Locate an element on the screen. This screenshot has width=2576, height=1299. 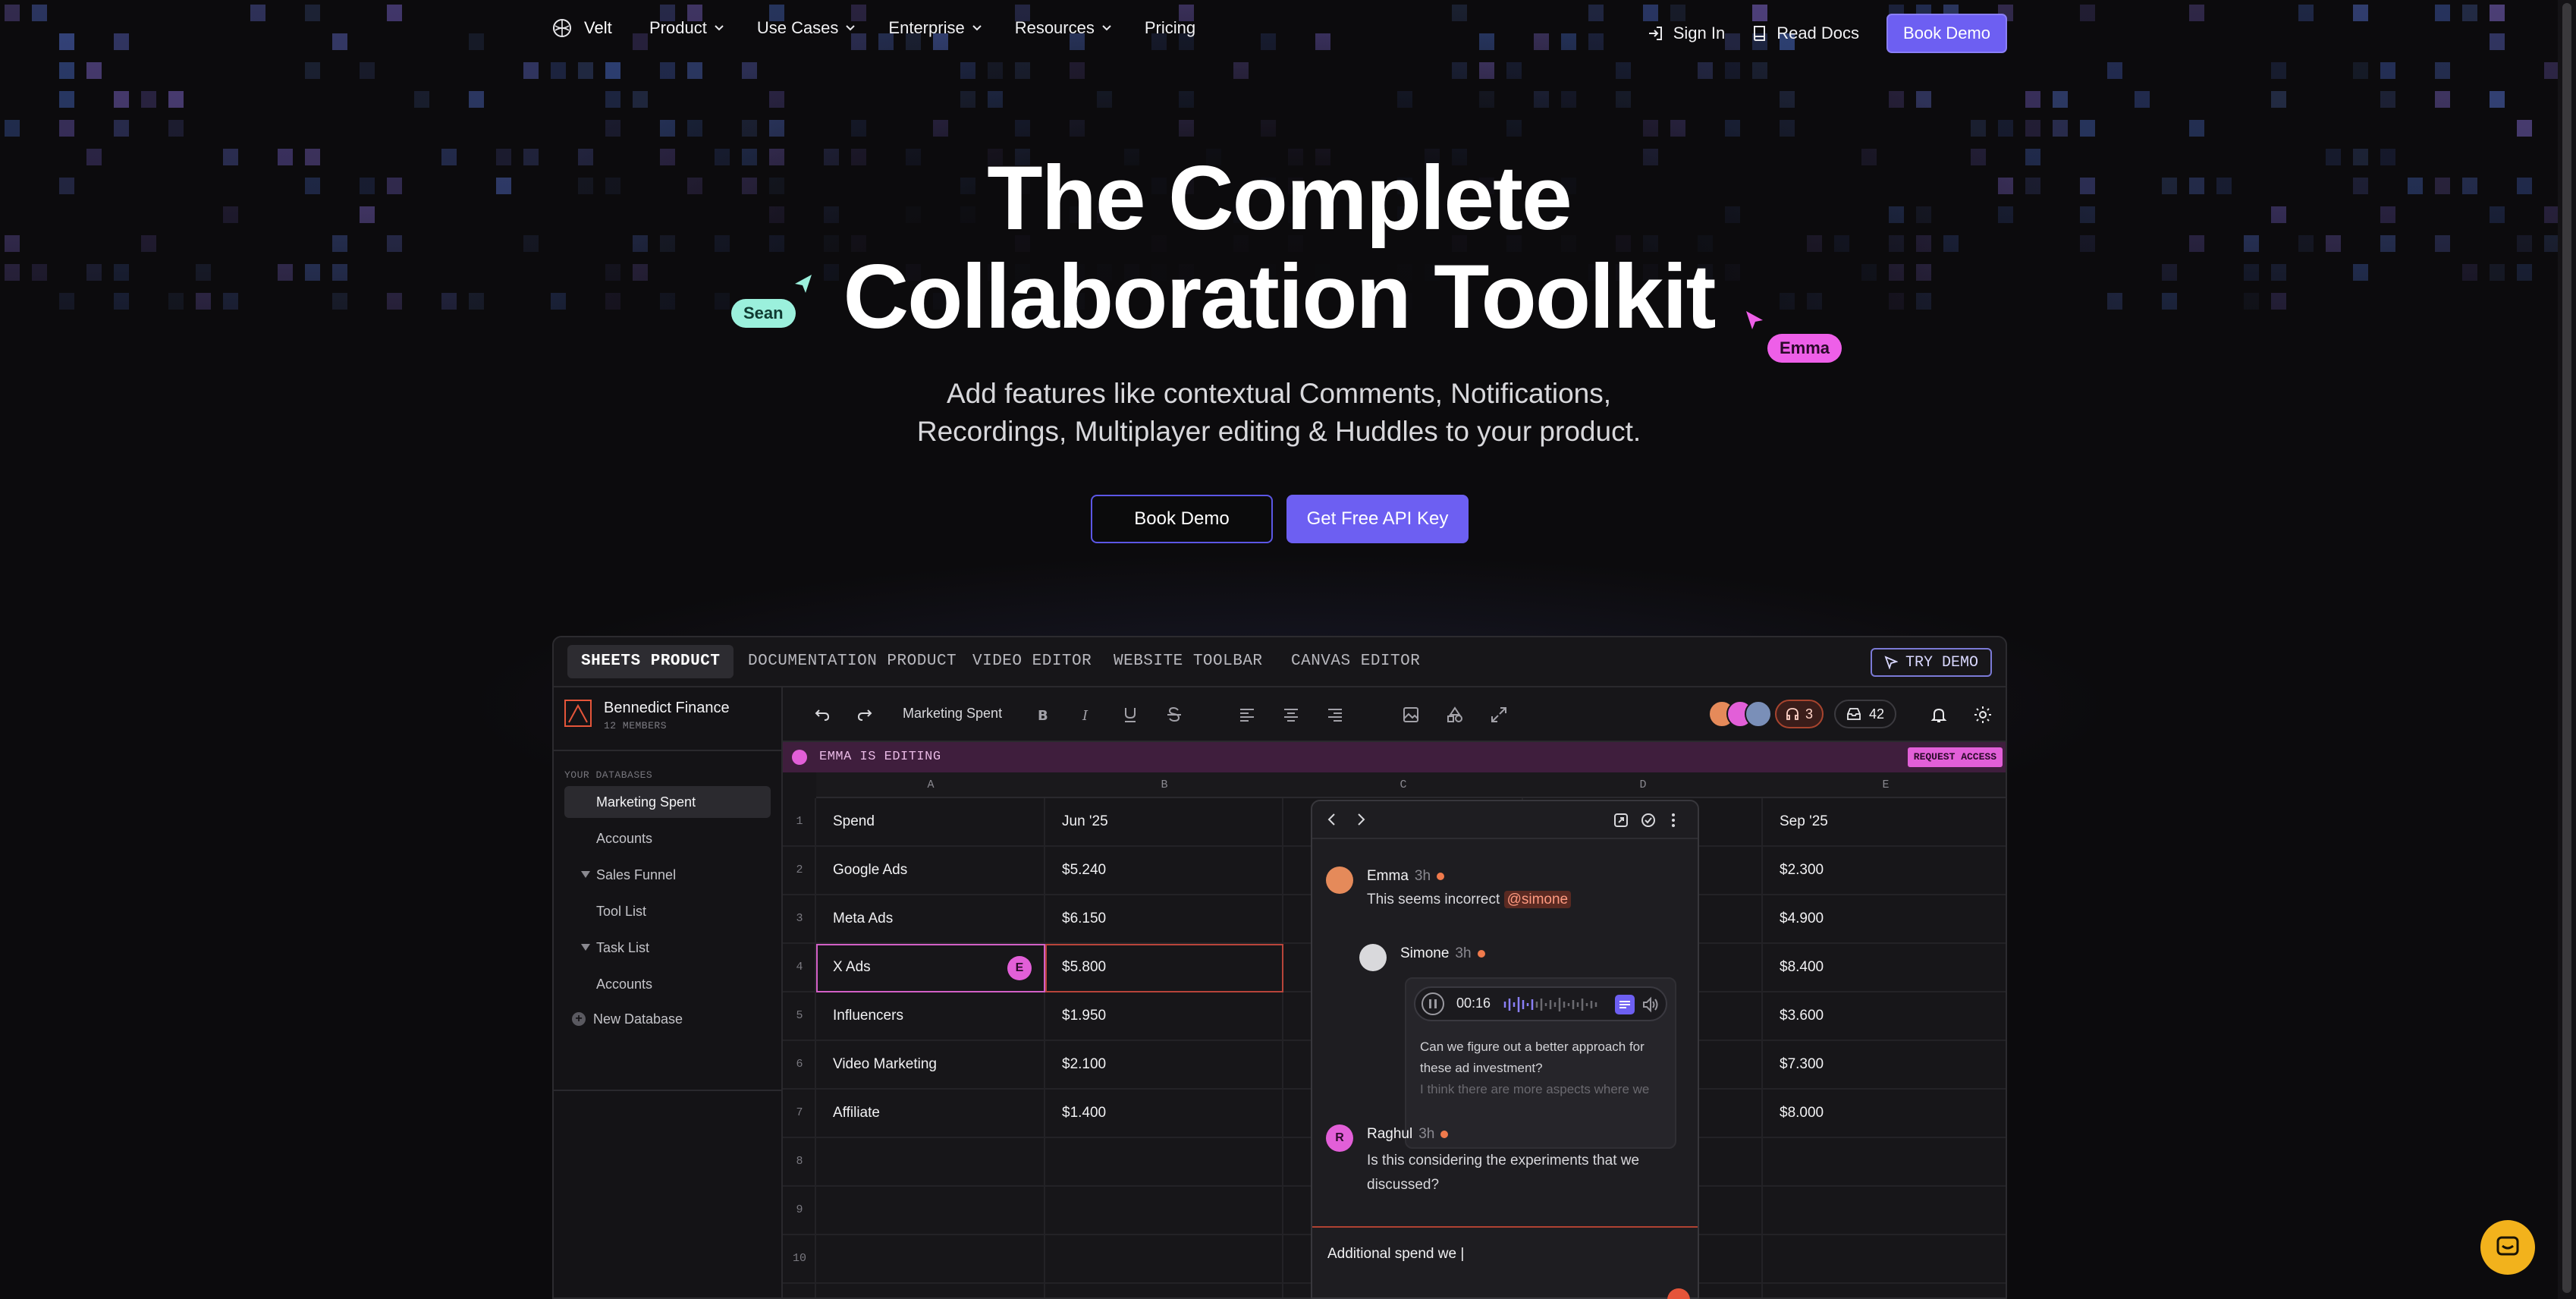
table-cell: $5.240 is located at coordinates (1164, 871).